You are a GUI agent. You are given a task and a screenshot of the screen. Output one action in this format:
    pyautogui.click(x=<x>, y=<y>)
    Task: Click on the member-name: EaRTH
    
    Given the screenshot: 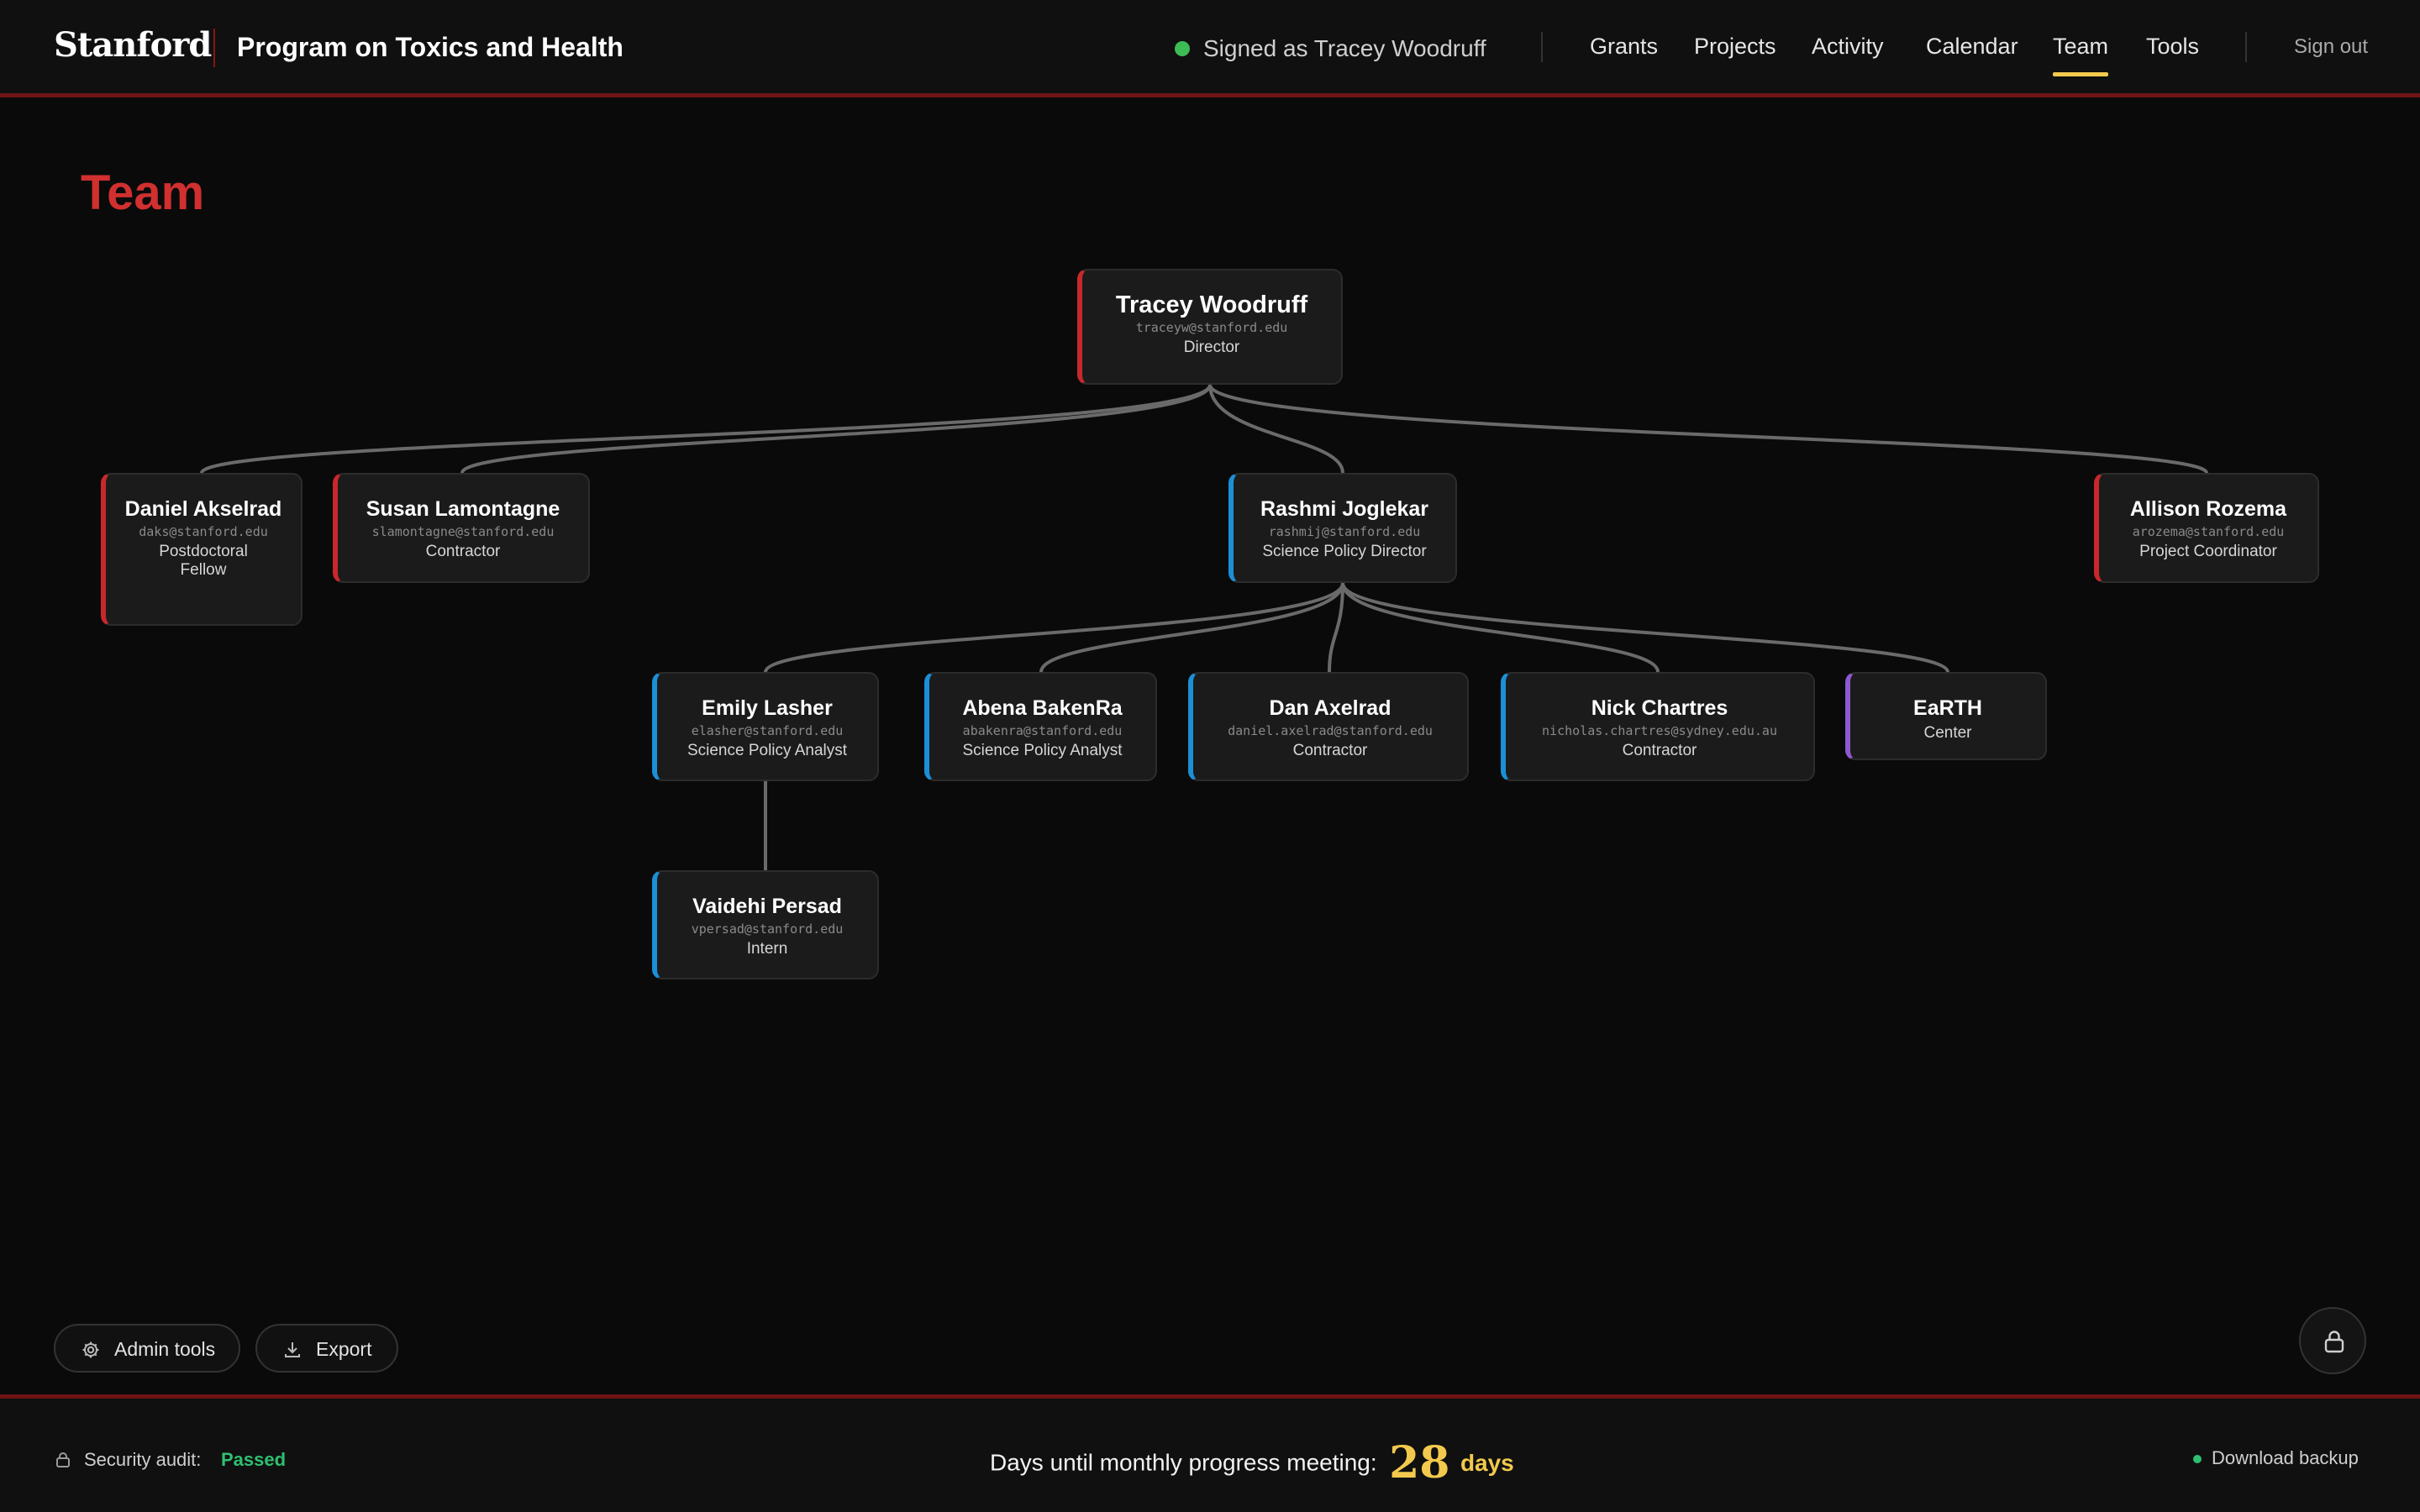 What is the action you would take?
    pyautogui.click(x=1947, y=708)
    